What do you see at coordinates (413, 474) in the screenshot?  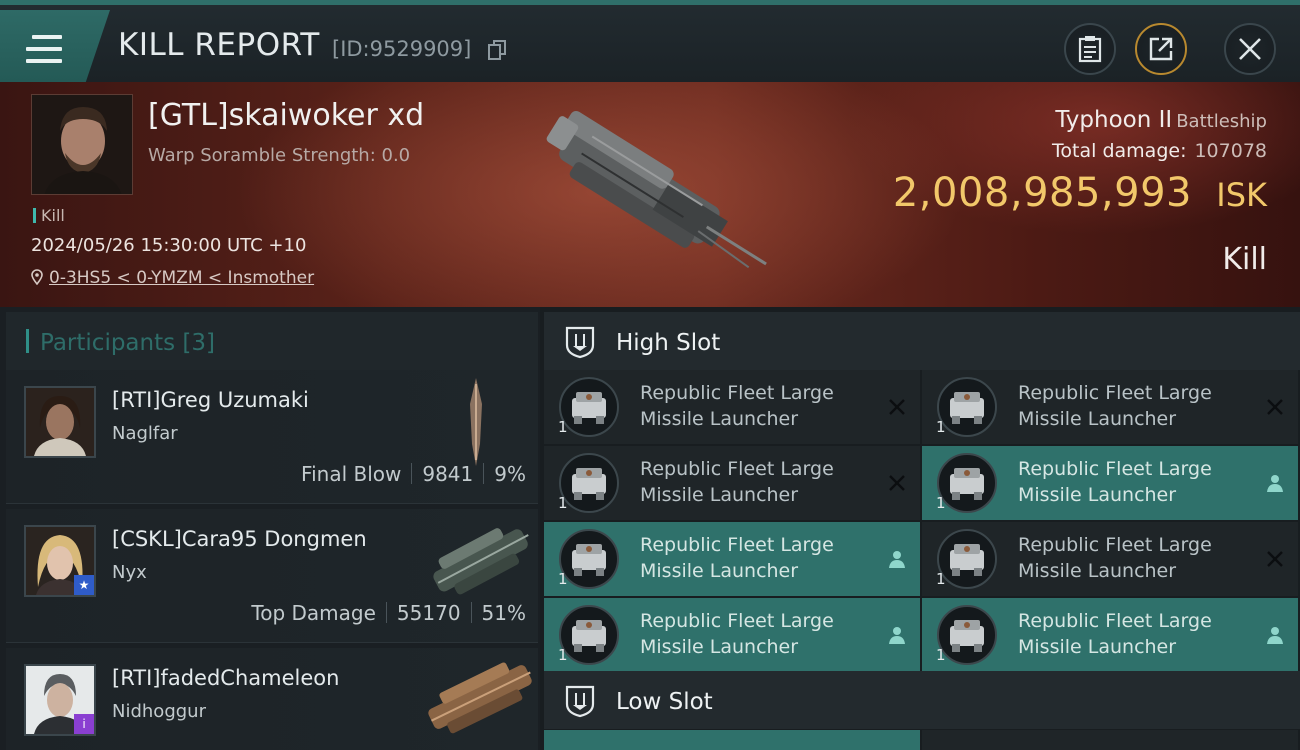 I see `participant-stats: Final Blow 9841 9%` at bounding box center [413, 474].